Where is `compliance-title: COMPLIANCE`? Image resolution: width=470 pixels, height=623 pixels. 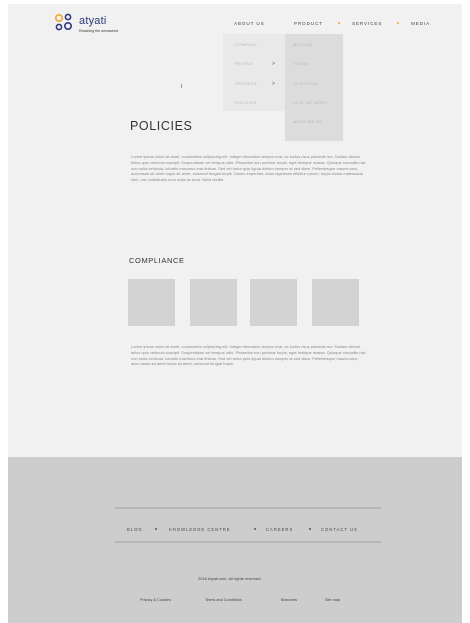 compliance-title: COMPLIANCE is located at coordinates (157, 260).